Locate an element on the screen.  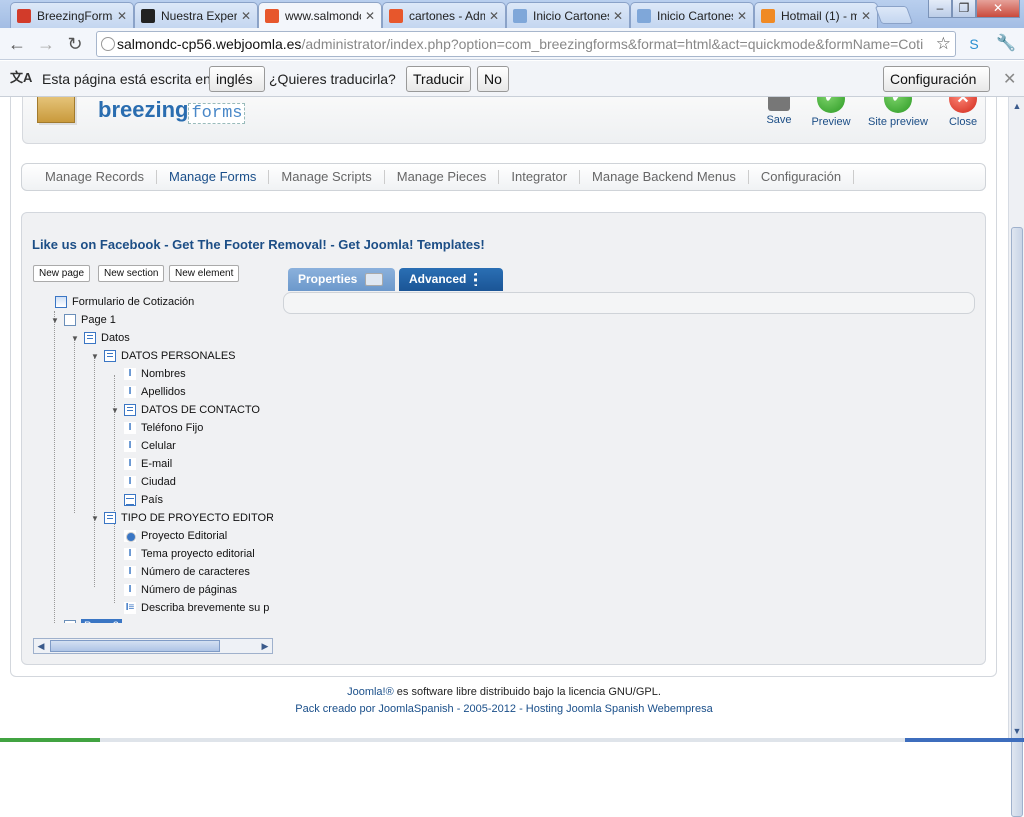
submenu-item: Manage Pieces is located at coordinates (442, 177).